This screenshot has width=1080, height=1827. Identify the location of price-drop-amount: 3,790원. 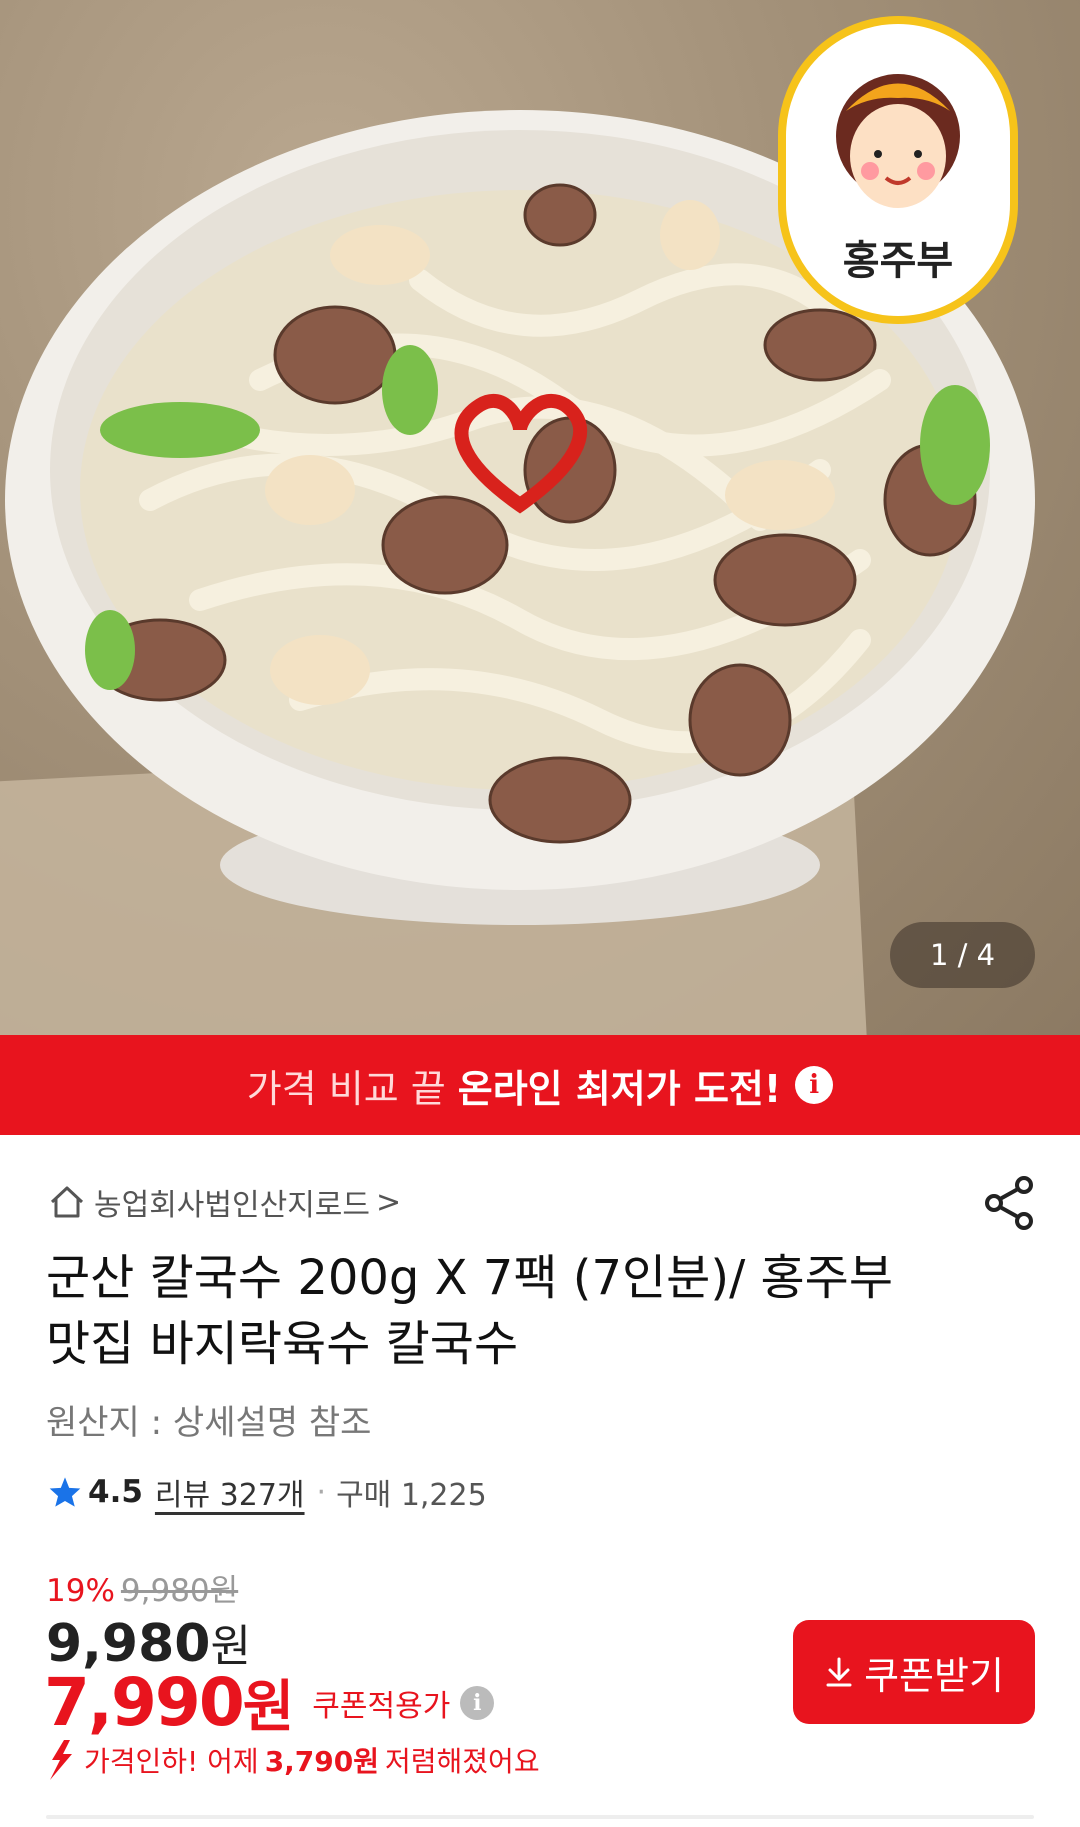
(322, 1761).